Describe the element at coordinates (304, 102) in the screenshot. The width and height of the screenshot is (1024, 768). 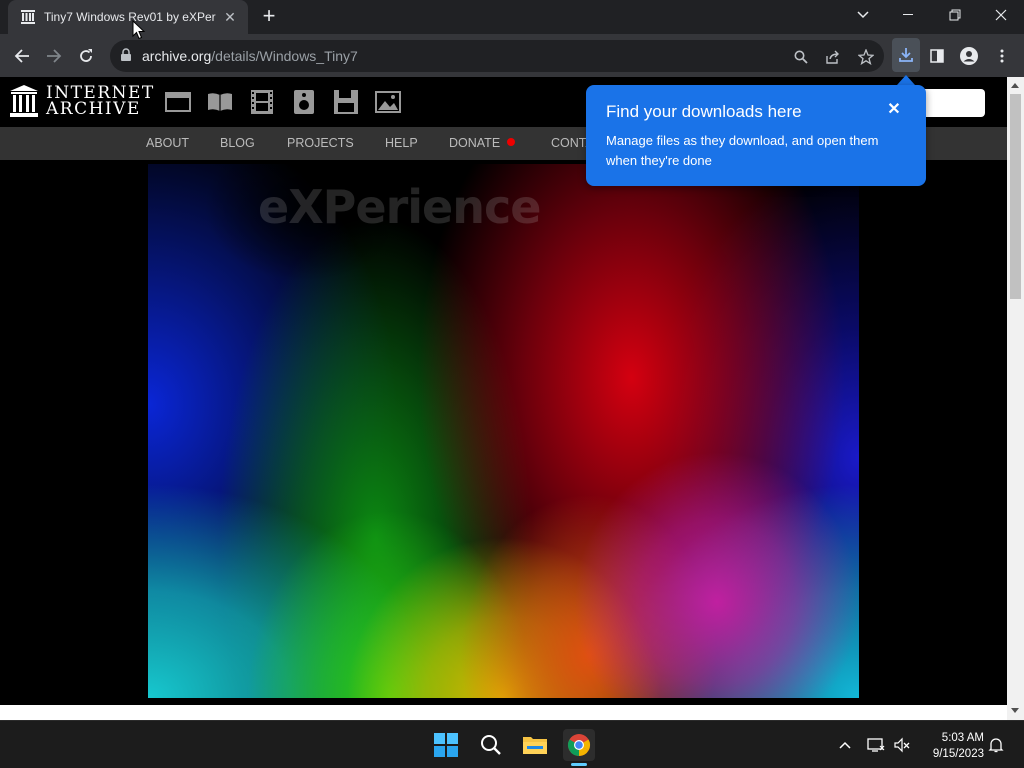
I see `audio-icon` at that location.